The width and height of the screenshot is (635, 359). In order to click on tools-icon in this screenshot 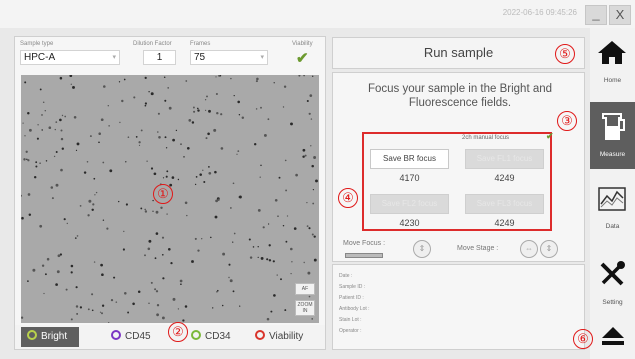, I will do `click(612, 273)`.